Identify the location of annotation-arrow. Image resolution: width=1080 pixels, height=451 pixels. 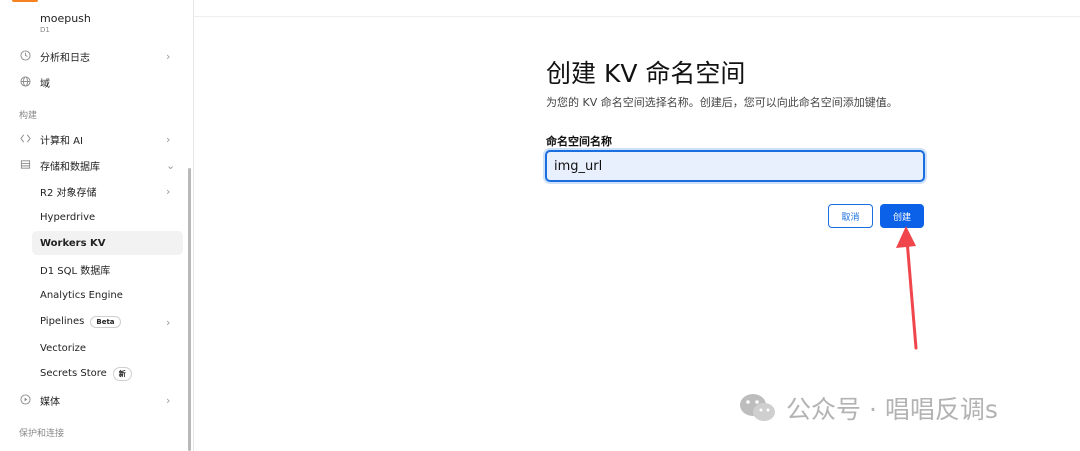
(907, 288).